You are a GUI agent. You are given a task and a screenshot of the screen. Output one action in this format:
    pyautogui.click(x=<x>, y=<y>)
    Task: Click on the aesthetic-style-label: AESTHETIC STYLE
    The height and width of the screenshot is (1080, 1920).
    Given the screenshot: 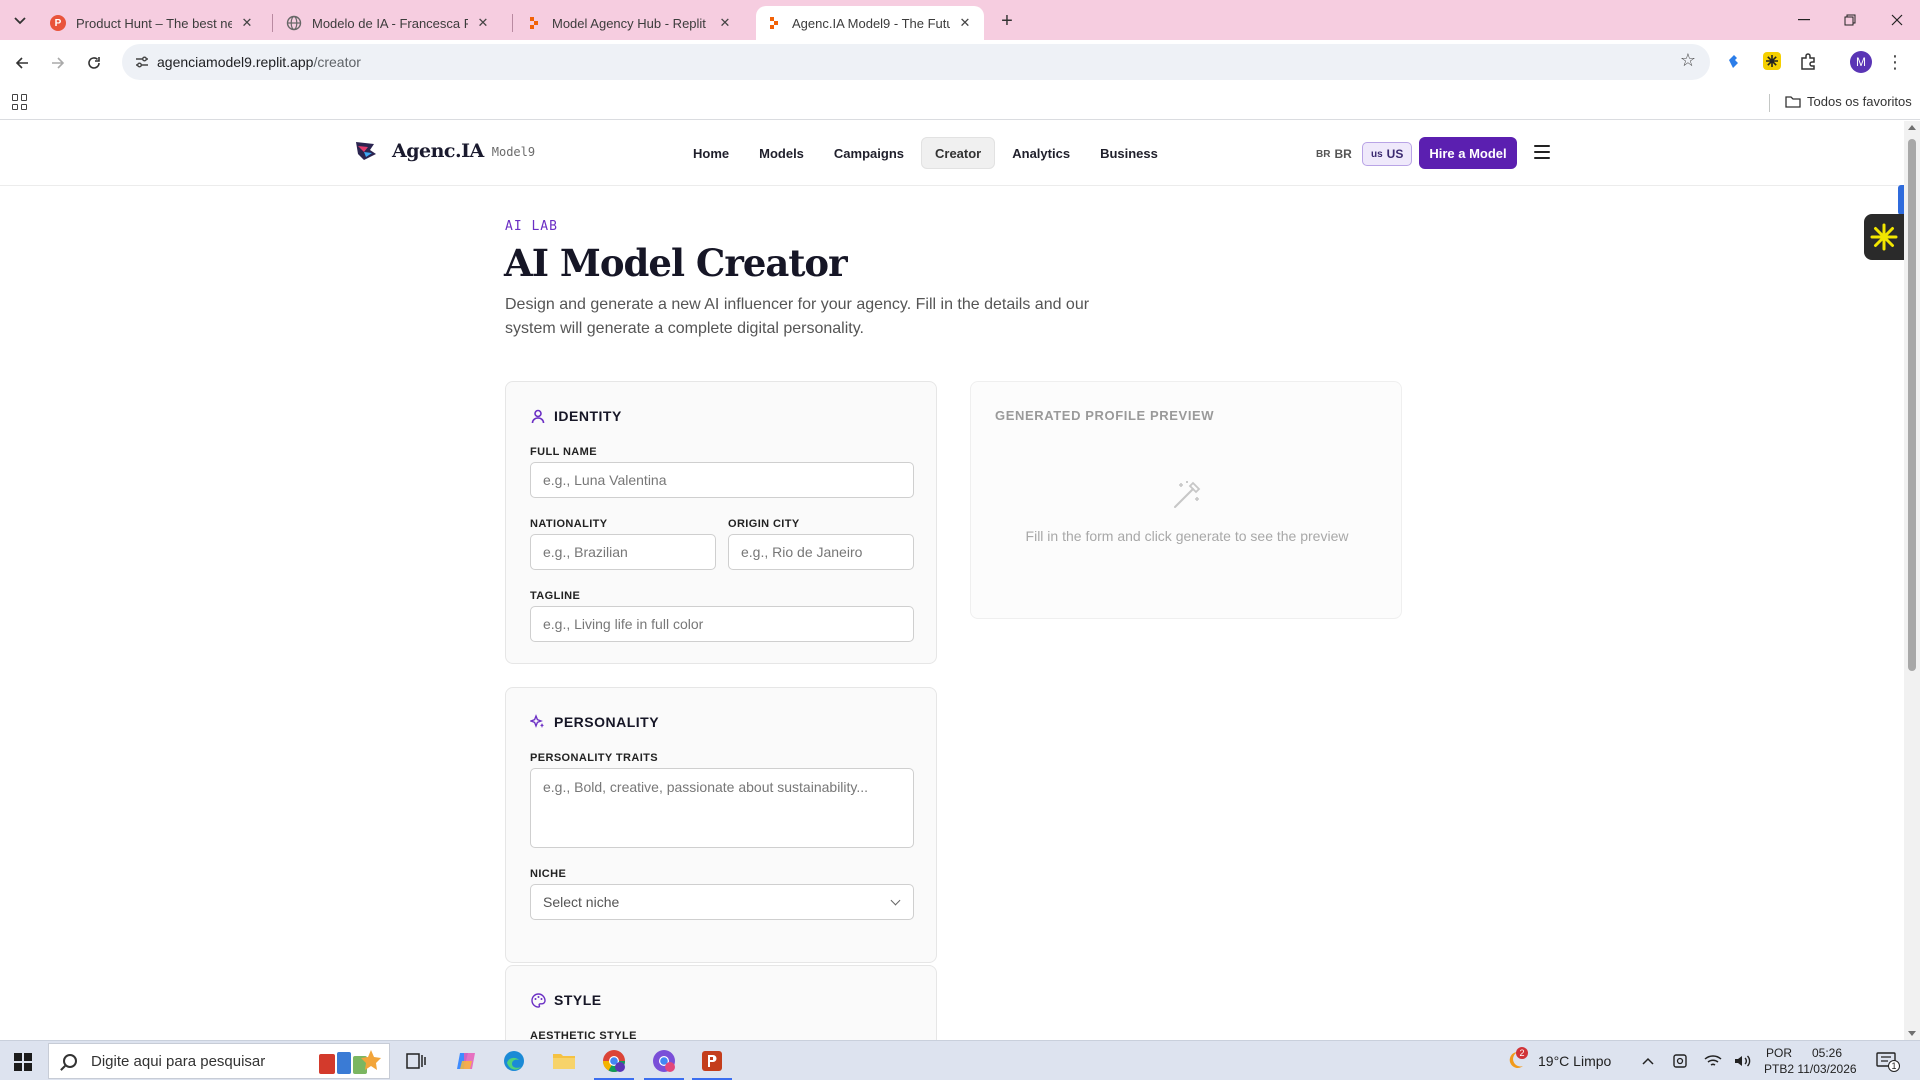 What is the action you would take?
    pyautogui.click(x=583, y=1035)
    